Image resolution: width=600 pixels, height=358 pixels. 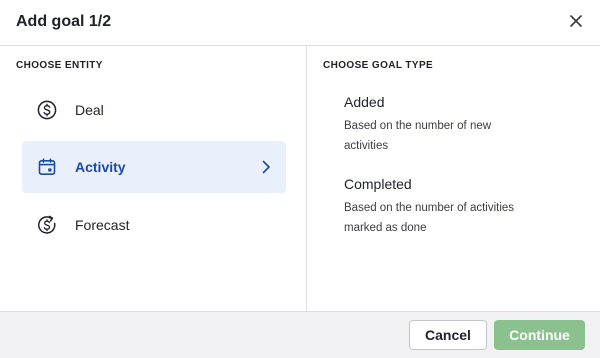 I want to click on chevron-right-icon, so click(x=266, y=167).